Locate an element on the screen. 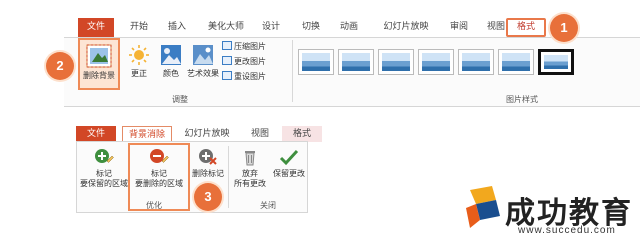 The width and height of the screenshot is (640, 243). mark-keep-button: 标记 要保留的区域 is located at coordinates (104, 168).